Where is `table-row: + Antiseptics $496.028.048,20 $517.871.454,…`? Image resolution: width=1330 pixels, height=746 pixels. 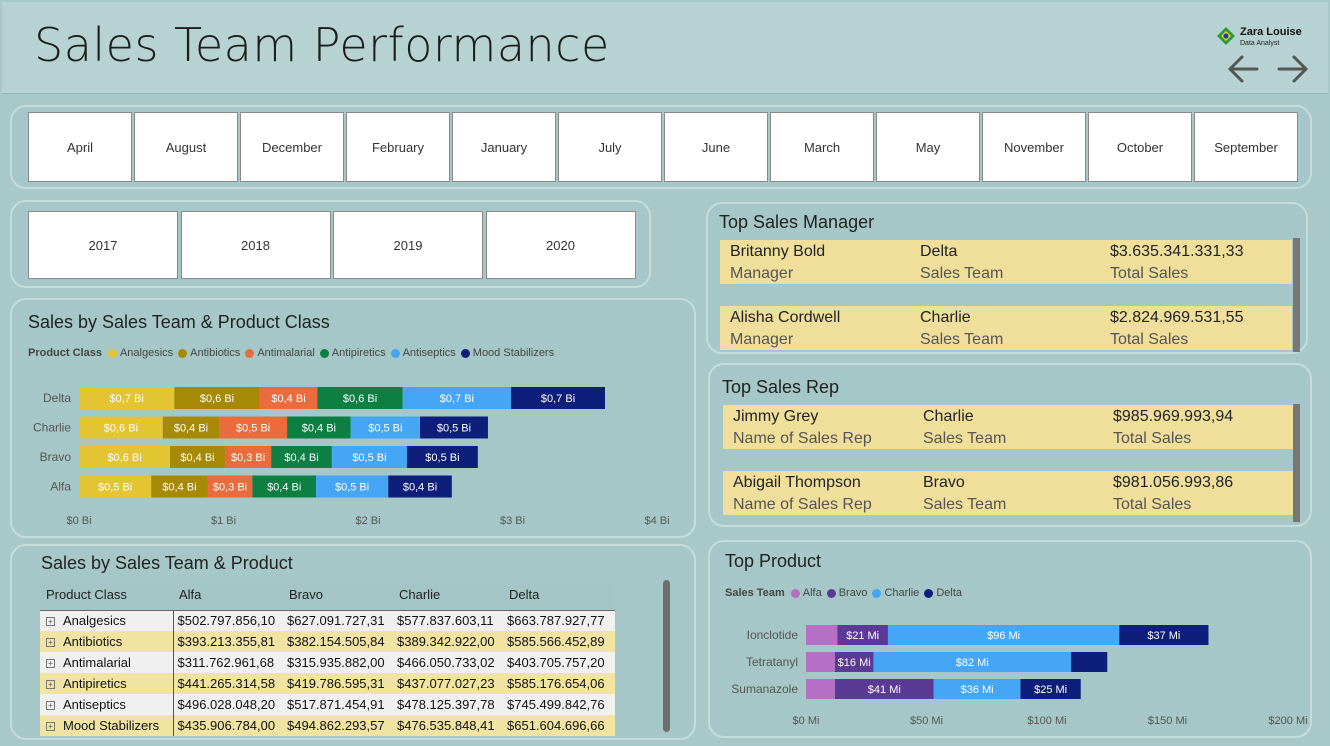
table-row: + Antiseptics $496.028.048,20 $517.871.454,… is located at coordinates (327, 704).